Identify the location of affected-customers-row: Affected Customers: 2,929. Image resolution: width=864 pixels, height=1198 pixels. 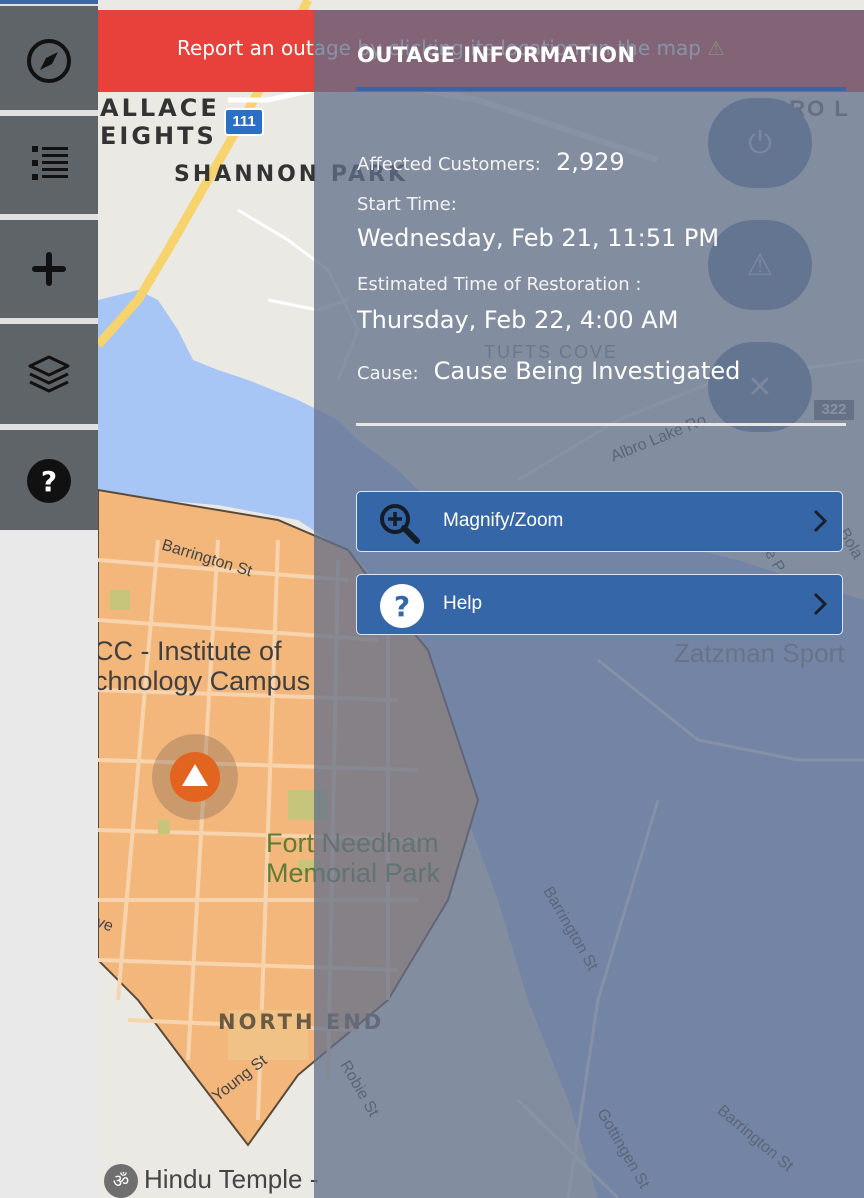
(491, 162).